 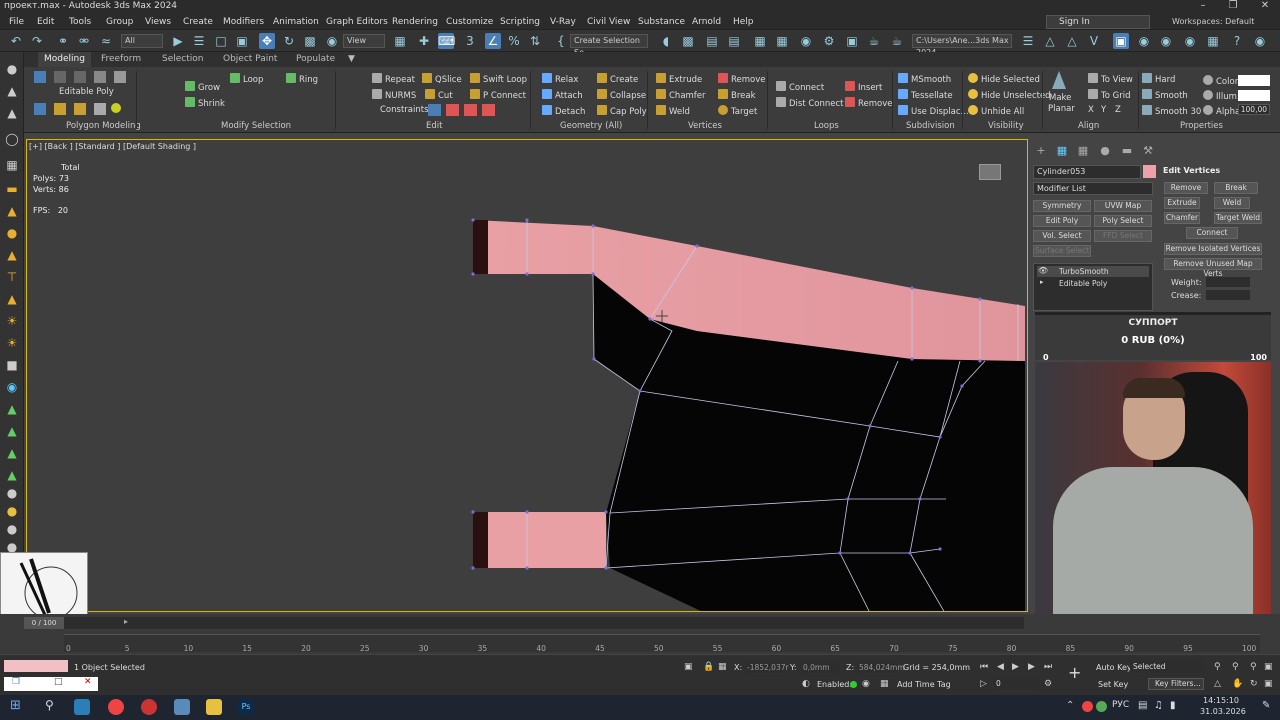 What do you see at coordinates (743, 22) in the screenshot?
I see `menu-help: Help` at bounding box center [743, 22].